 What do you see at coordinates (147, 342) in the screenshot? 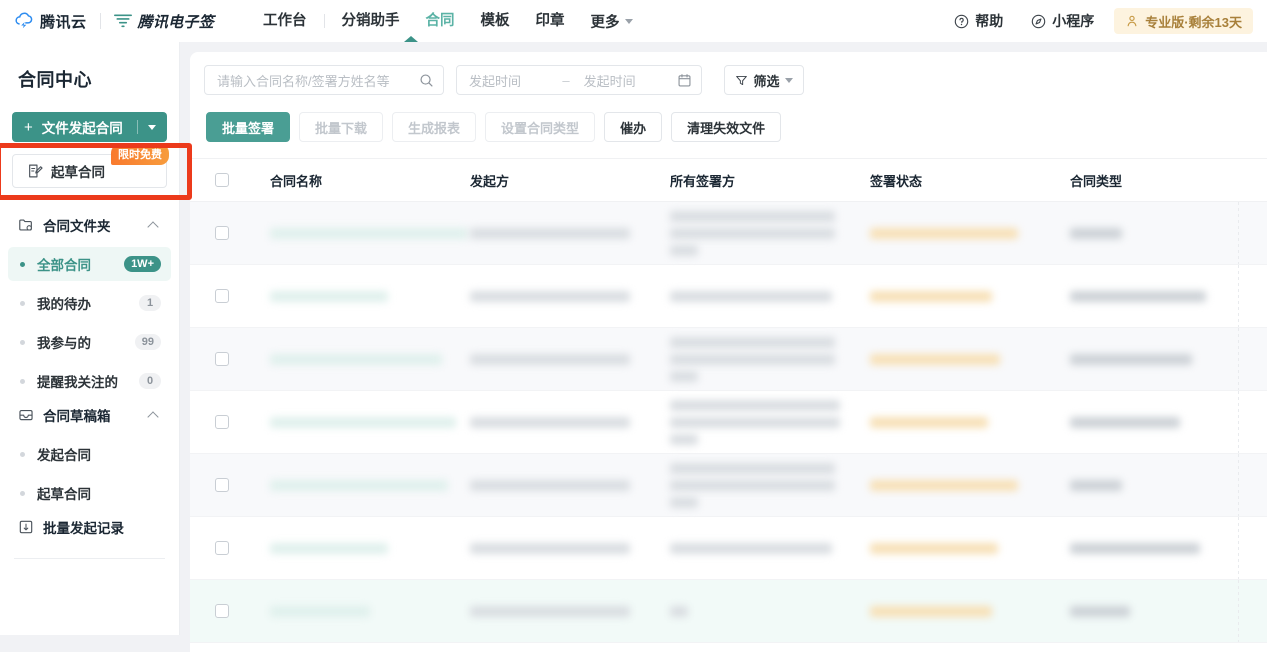
I see `sidebar-item-badge: 99` at bounding box center [147, 342].